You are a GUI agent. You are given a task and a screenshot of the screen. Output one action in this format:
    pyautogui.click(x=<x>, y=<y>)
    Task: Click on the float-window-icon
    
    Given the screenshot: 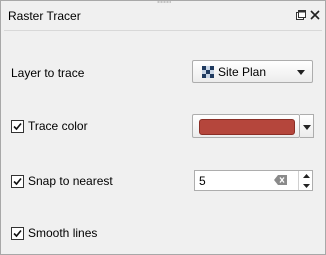 What is the action you would take?
    pyautogui.click(x=301, y=15)
    